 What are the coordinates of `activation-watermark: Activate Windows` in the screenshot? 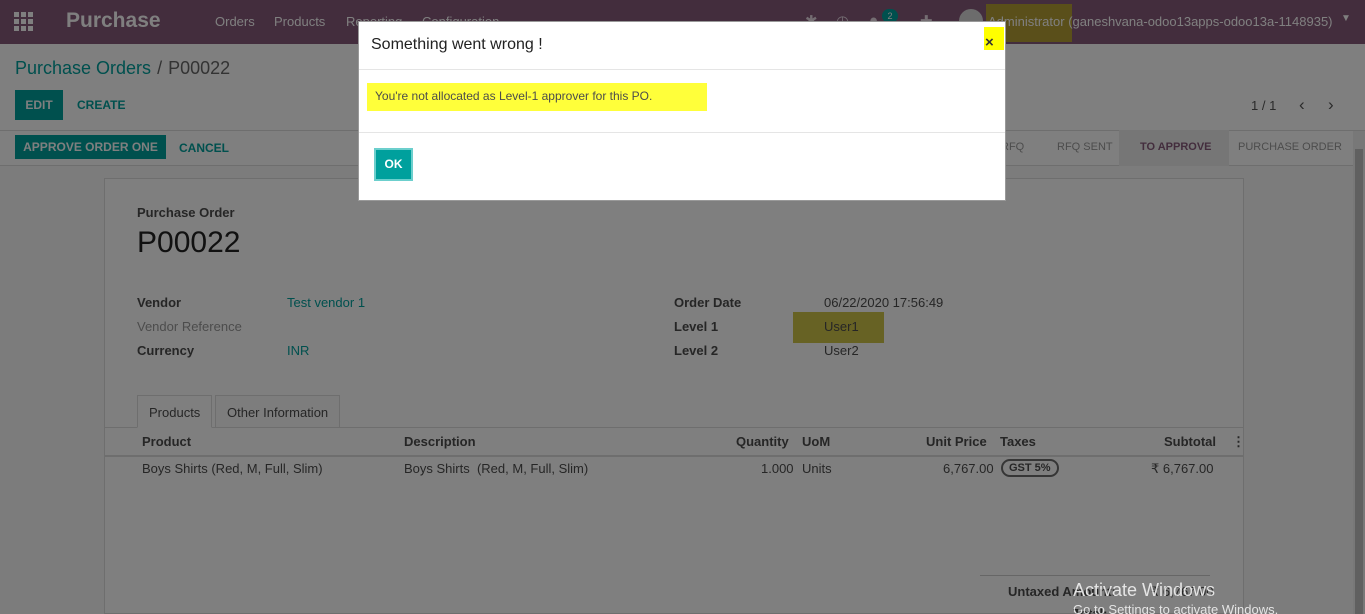 It's located at (1144, 590).